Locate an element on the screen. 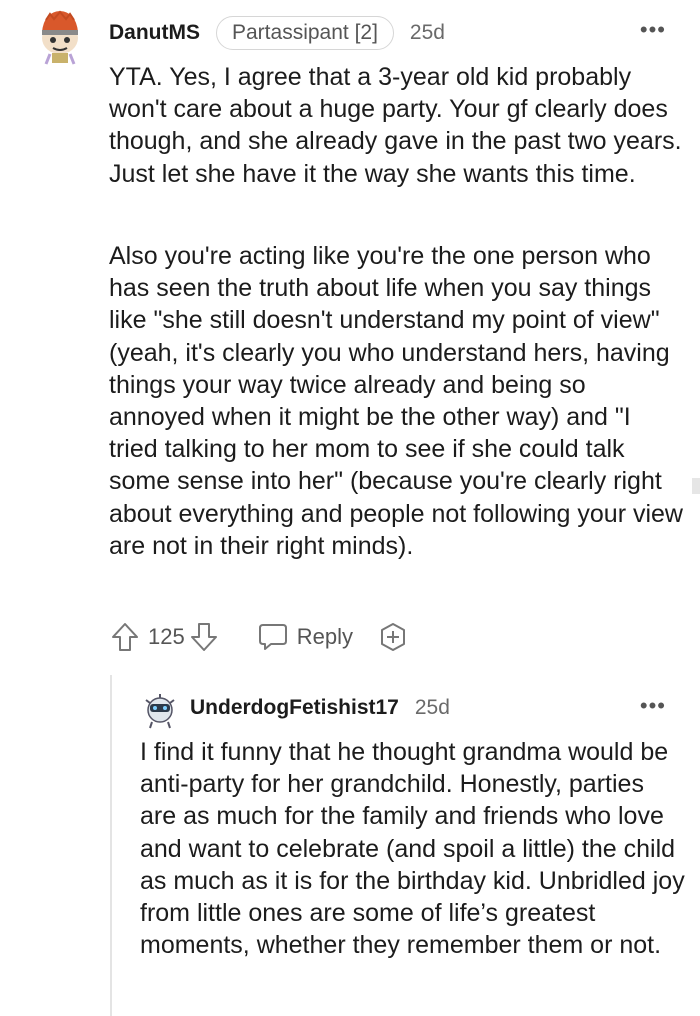 This screenshot has width=700, height=1016. speech-bubble-icon is located at coordinates (272, 637).